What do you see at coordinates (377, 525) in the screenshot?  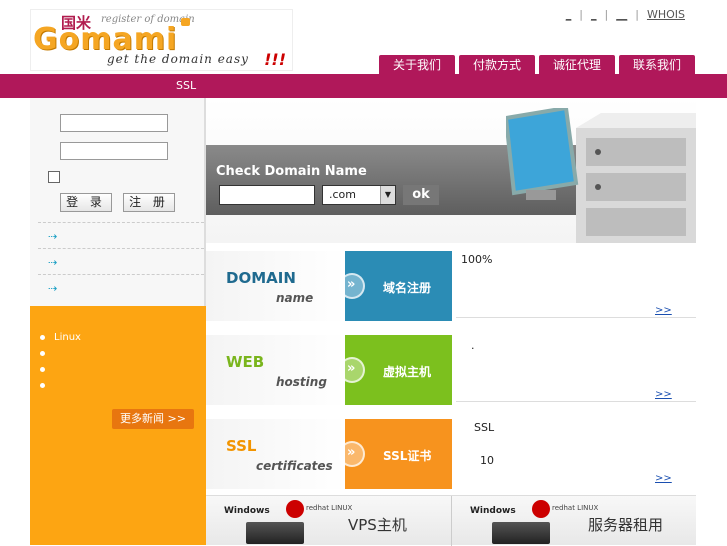 I see `service-name: VPS主机` at bounding box center [377, 525].